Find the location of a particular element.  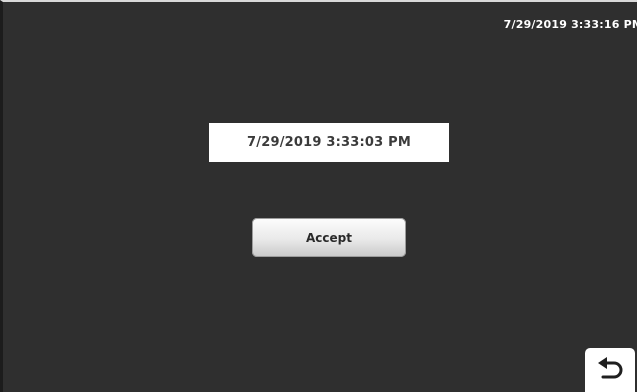

undo-arrow-icon is located at coordinates (610, 371).